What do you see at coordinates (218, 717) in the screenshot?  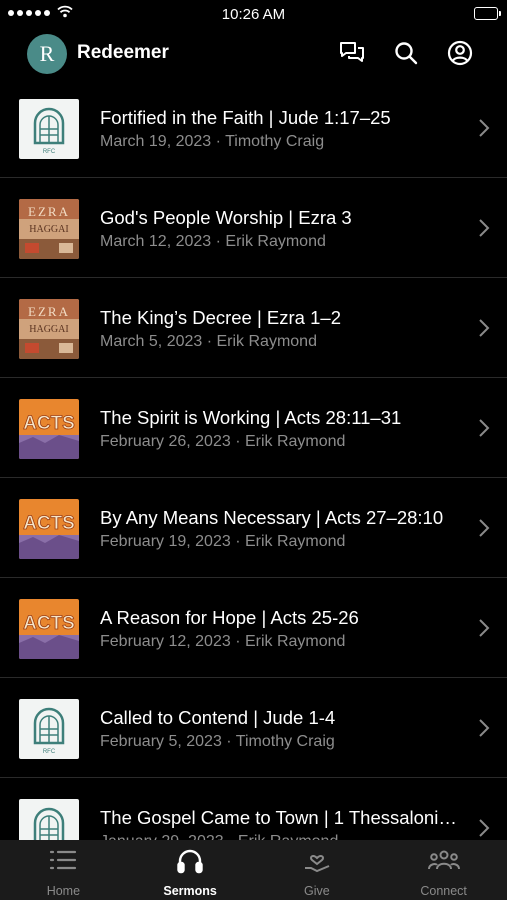 I see `sermon-title: Called to Contend | Jude 1-4` at bounding box center [218, 717].